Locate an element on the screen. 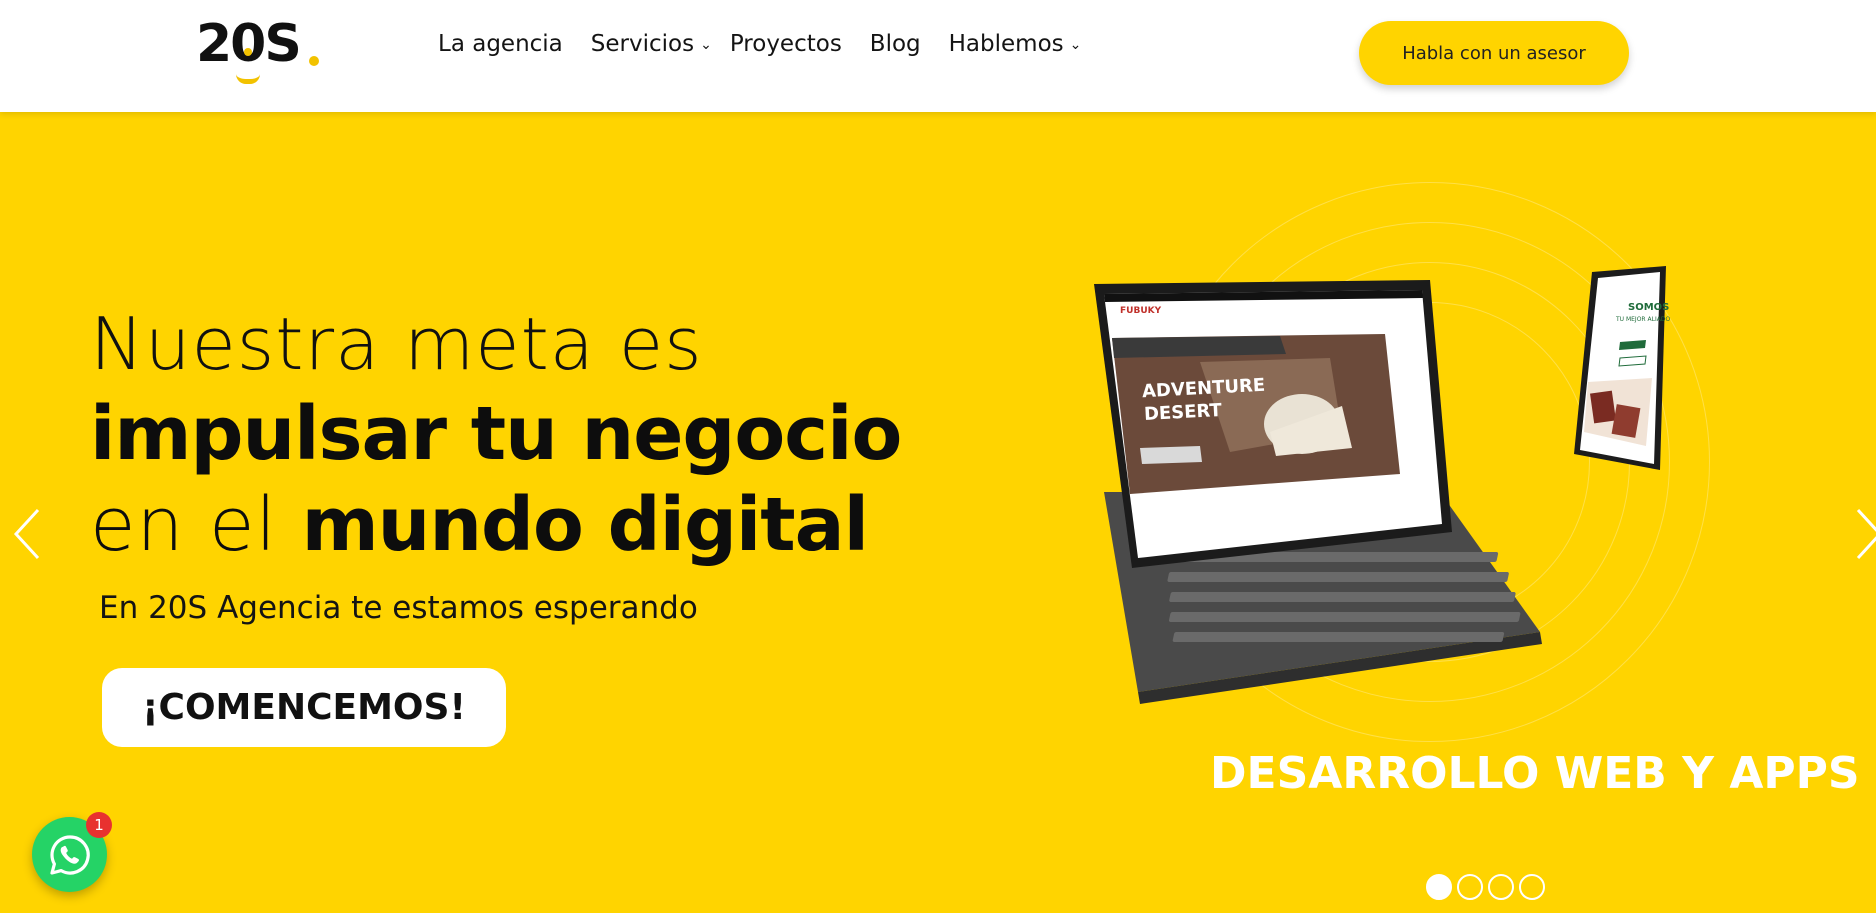 The image size is (1876, 913). hero-heading-line3-bold: mundo digital is located at coordinates (585, 525).